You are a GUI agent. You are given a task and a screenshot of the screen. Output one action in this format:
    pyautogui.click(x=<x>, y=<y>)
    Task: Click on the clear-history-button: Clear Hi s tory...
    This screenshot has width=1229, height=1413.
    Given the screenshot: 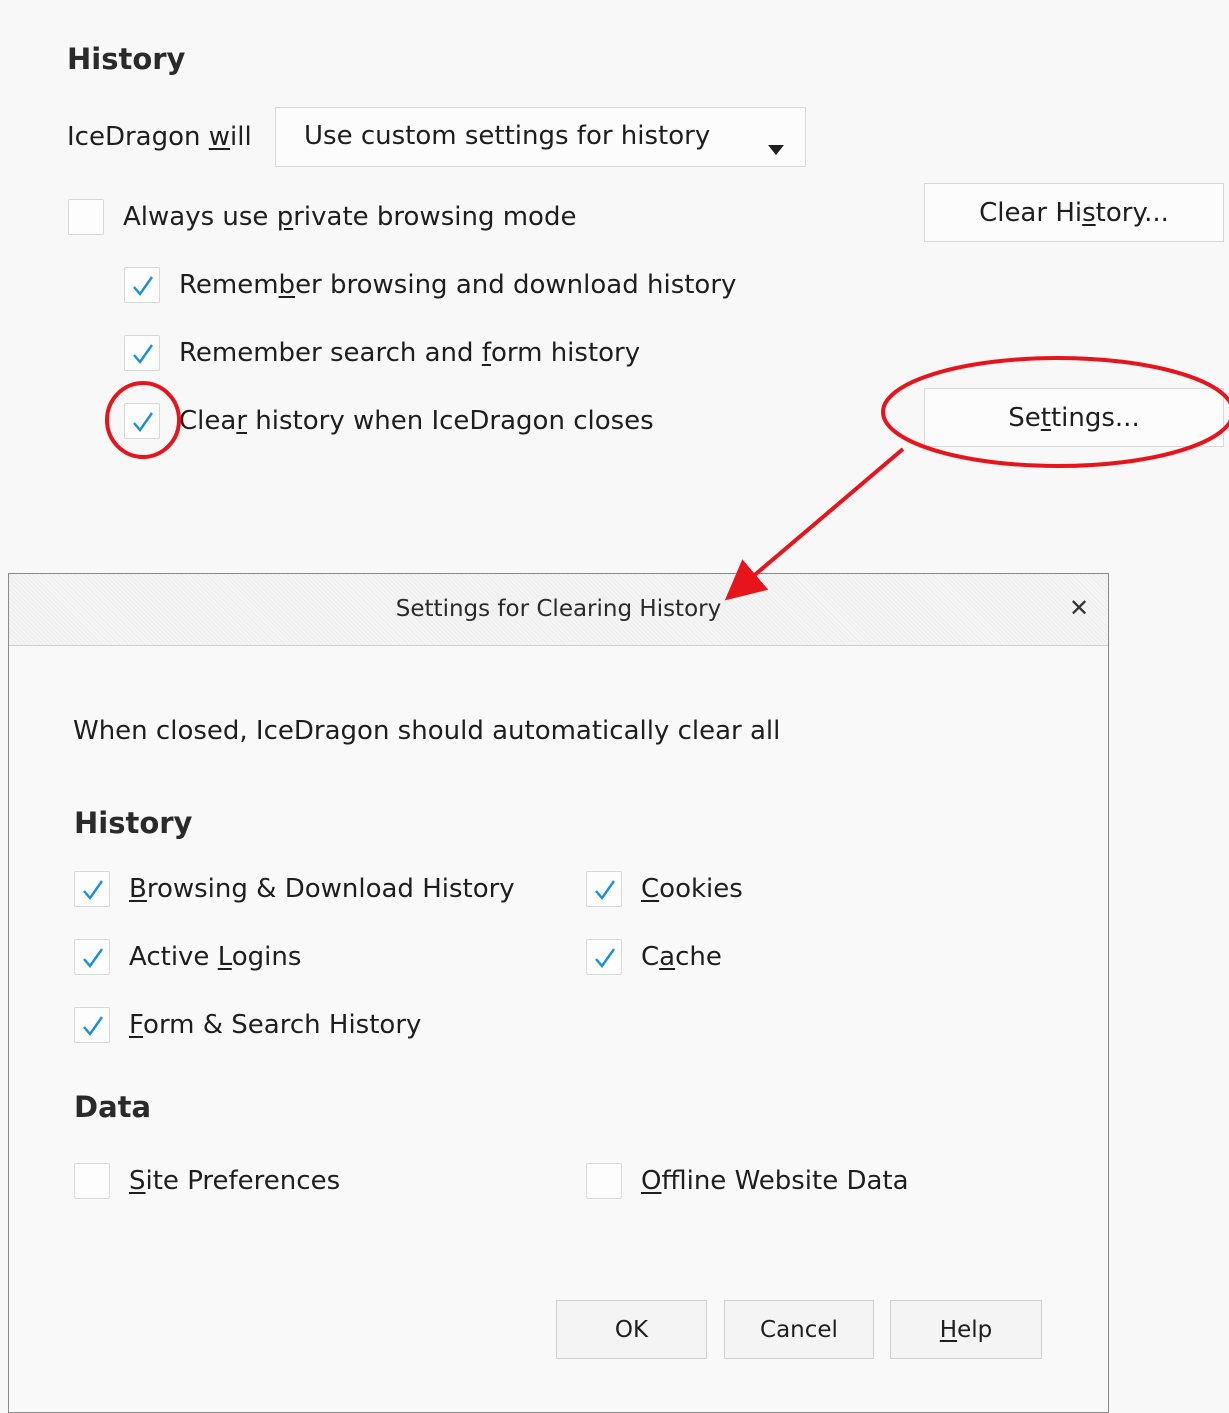 What is the action you would take?
    pyautogui.click(x=1074, y=212)
    